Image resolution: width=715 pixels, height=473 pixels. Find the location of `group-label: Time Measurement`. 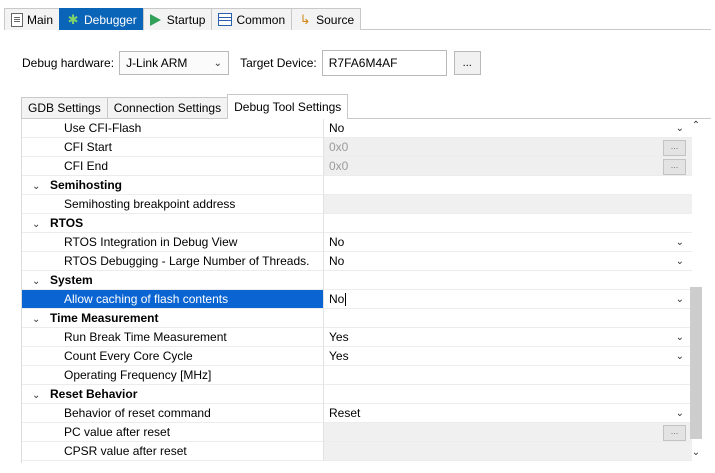

group-label: Time Measurement is located at coordinates (104, 318).